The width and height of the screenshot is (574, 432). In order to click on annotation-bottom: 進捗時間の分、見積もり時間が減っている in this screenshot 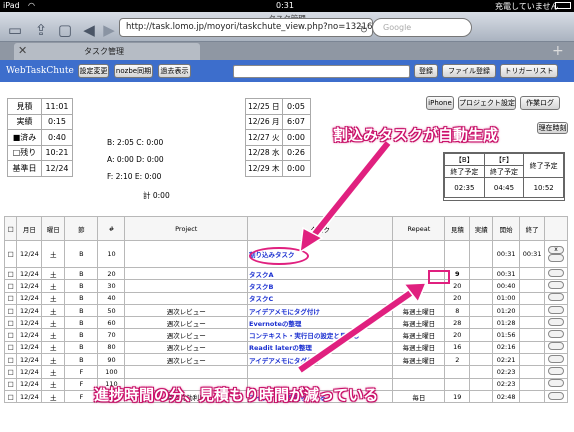, I will do `click(236, 395)`.